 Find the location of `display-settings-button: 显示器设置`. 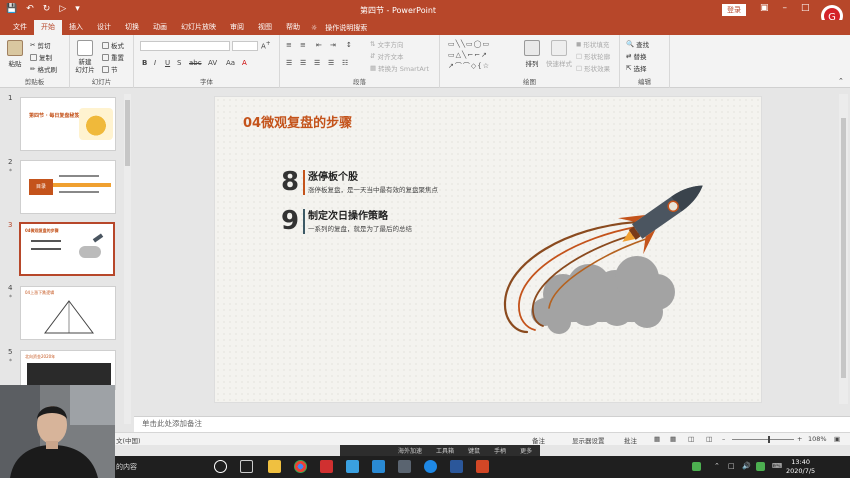

display-settings-button: 显示器设置 is located at coordinates (588, 440).